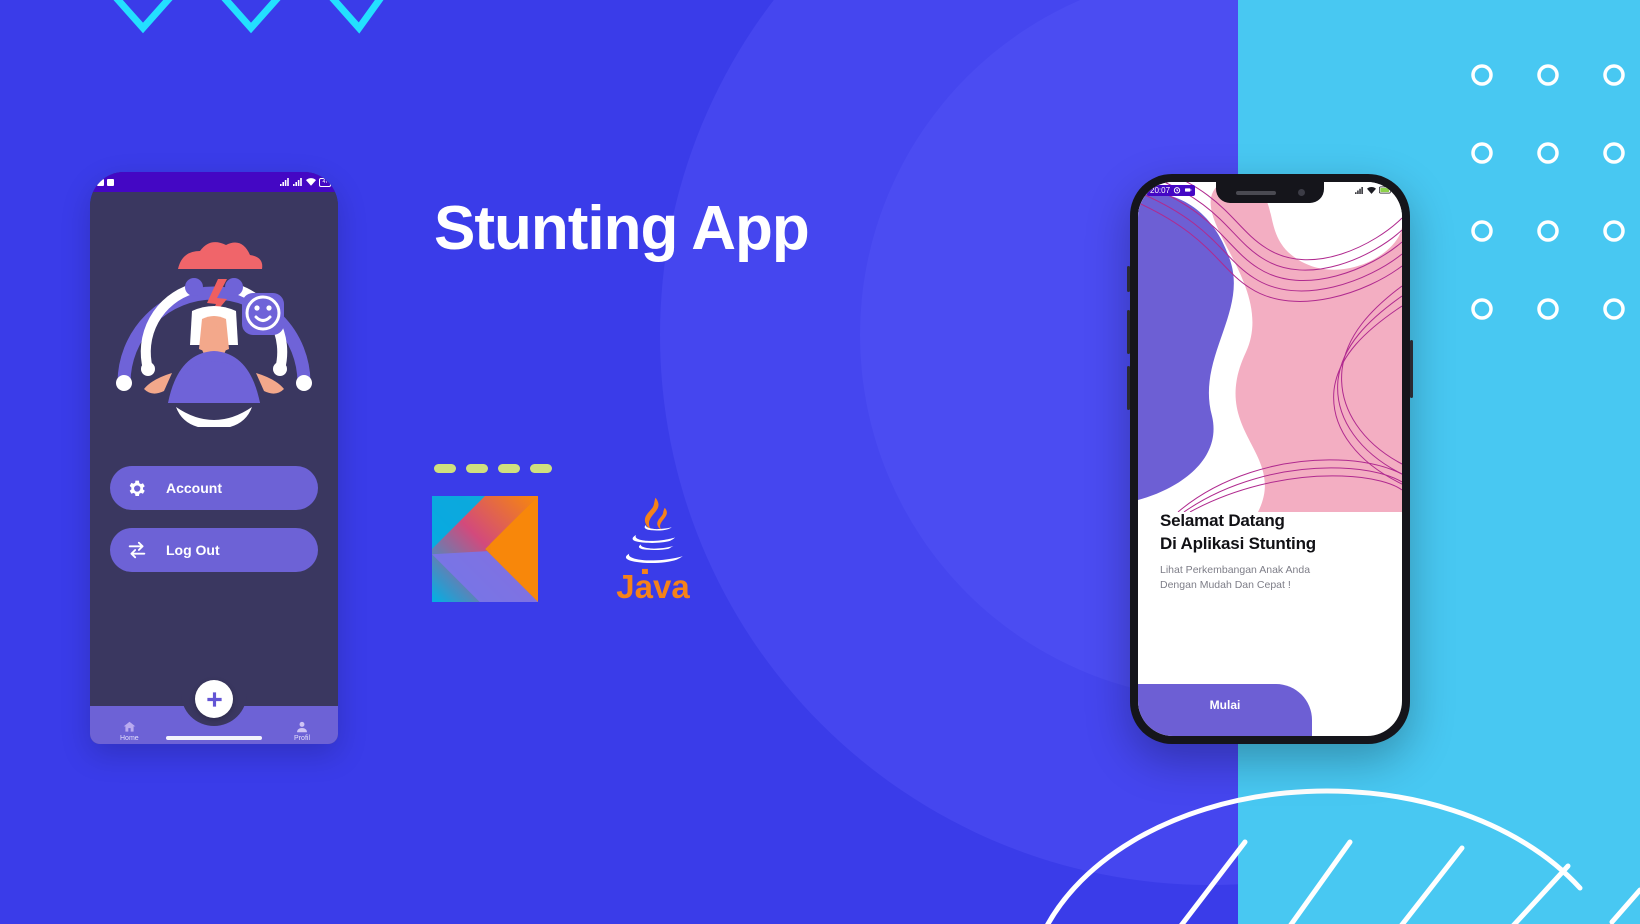 This screenshot has width=1640, height=924. I want to click on cta-area: Mulai, so click(1225, 707).